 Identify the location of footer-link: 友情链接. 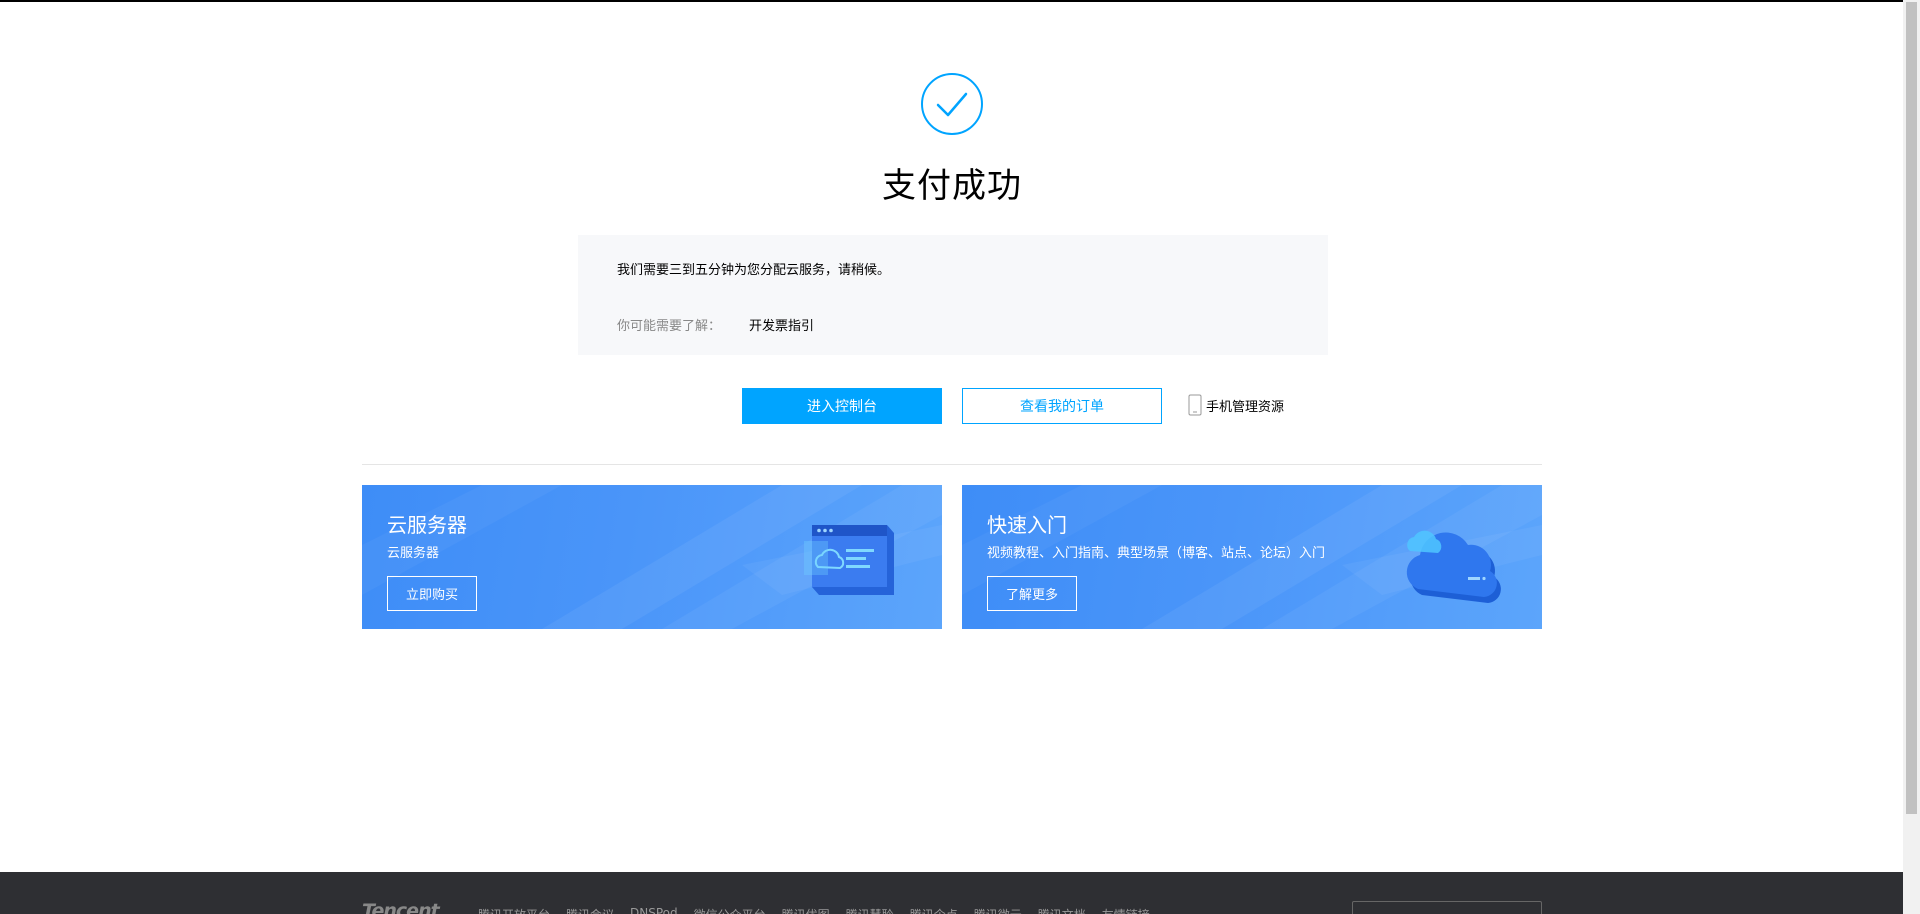
(1126, 910).